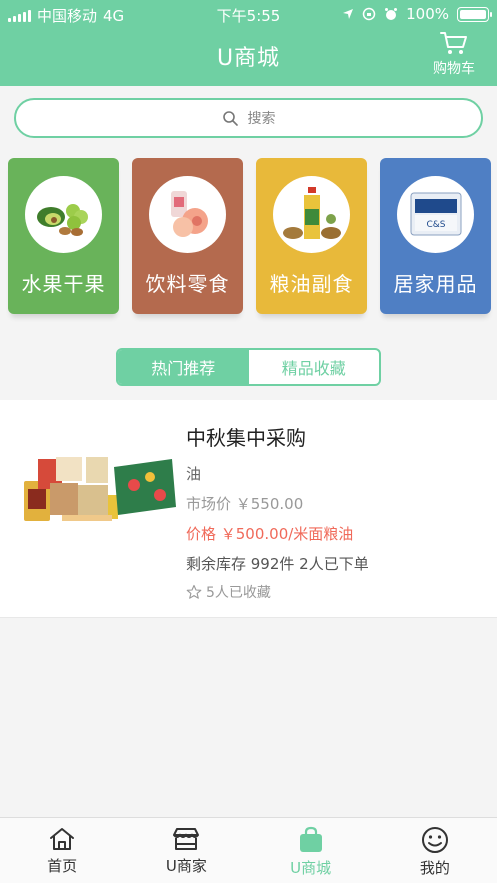 The image size is (497, 883). I want to click on cart-button: 购物车, so click(454, 54).